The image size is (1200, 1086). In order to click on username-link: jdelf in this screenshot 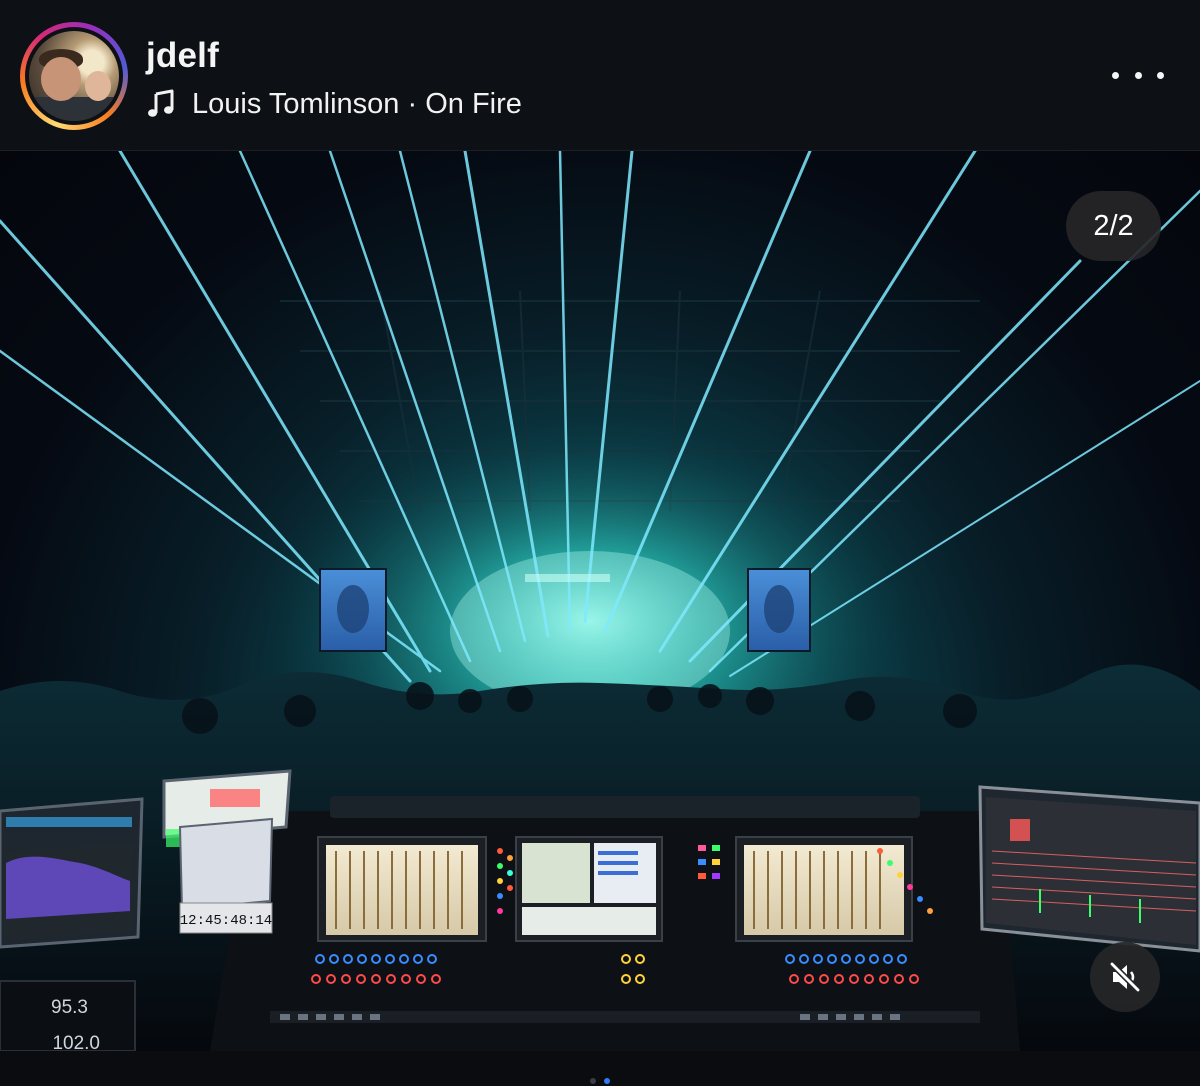, I will do `click(182, 56)`.